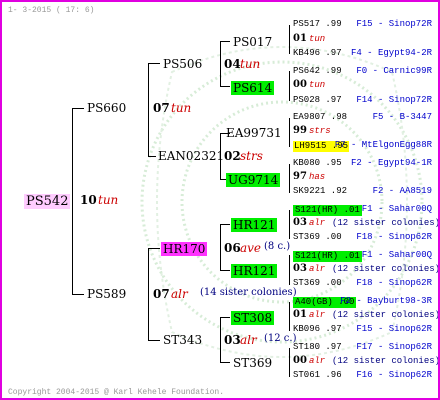  What do you see at coordinates (300, 176) in the screenshot?
I see `g5-number: 97` at bounding box center [300, 176].